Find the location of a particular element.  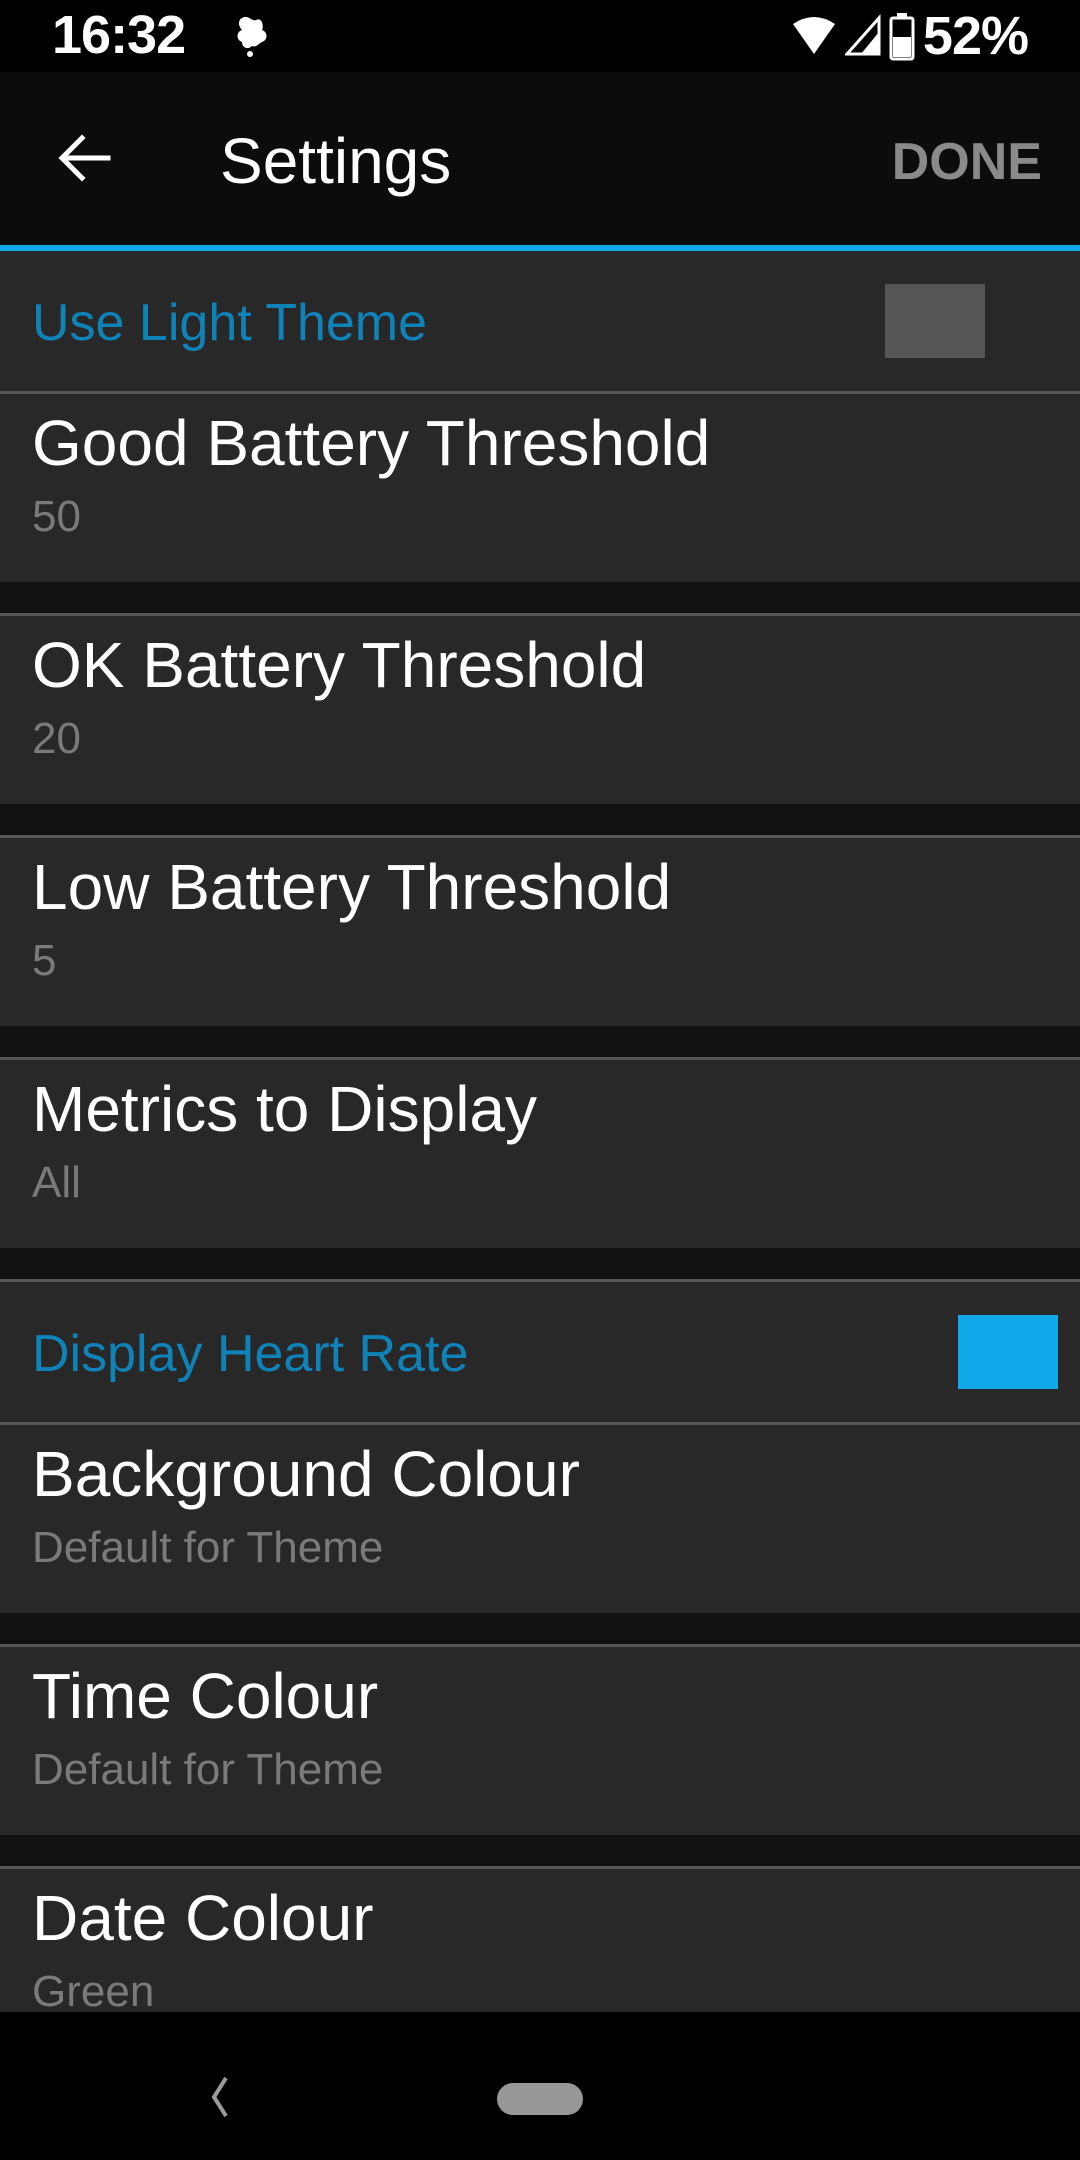

setting-low-battery-threshold: Low Battery Threshold 5 is located at coordinates (540, 932).